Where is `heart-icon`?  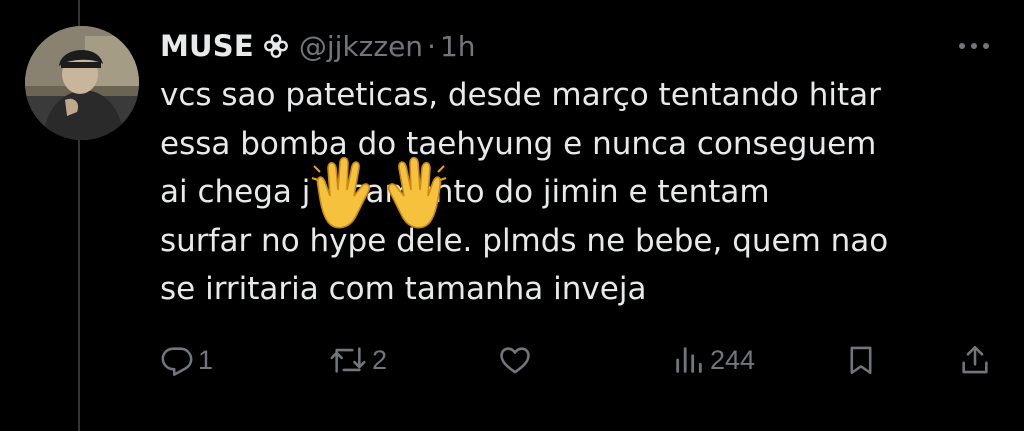 heart-icon is located at coordinates (515, 360).